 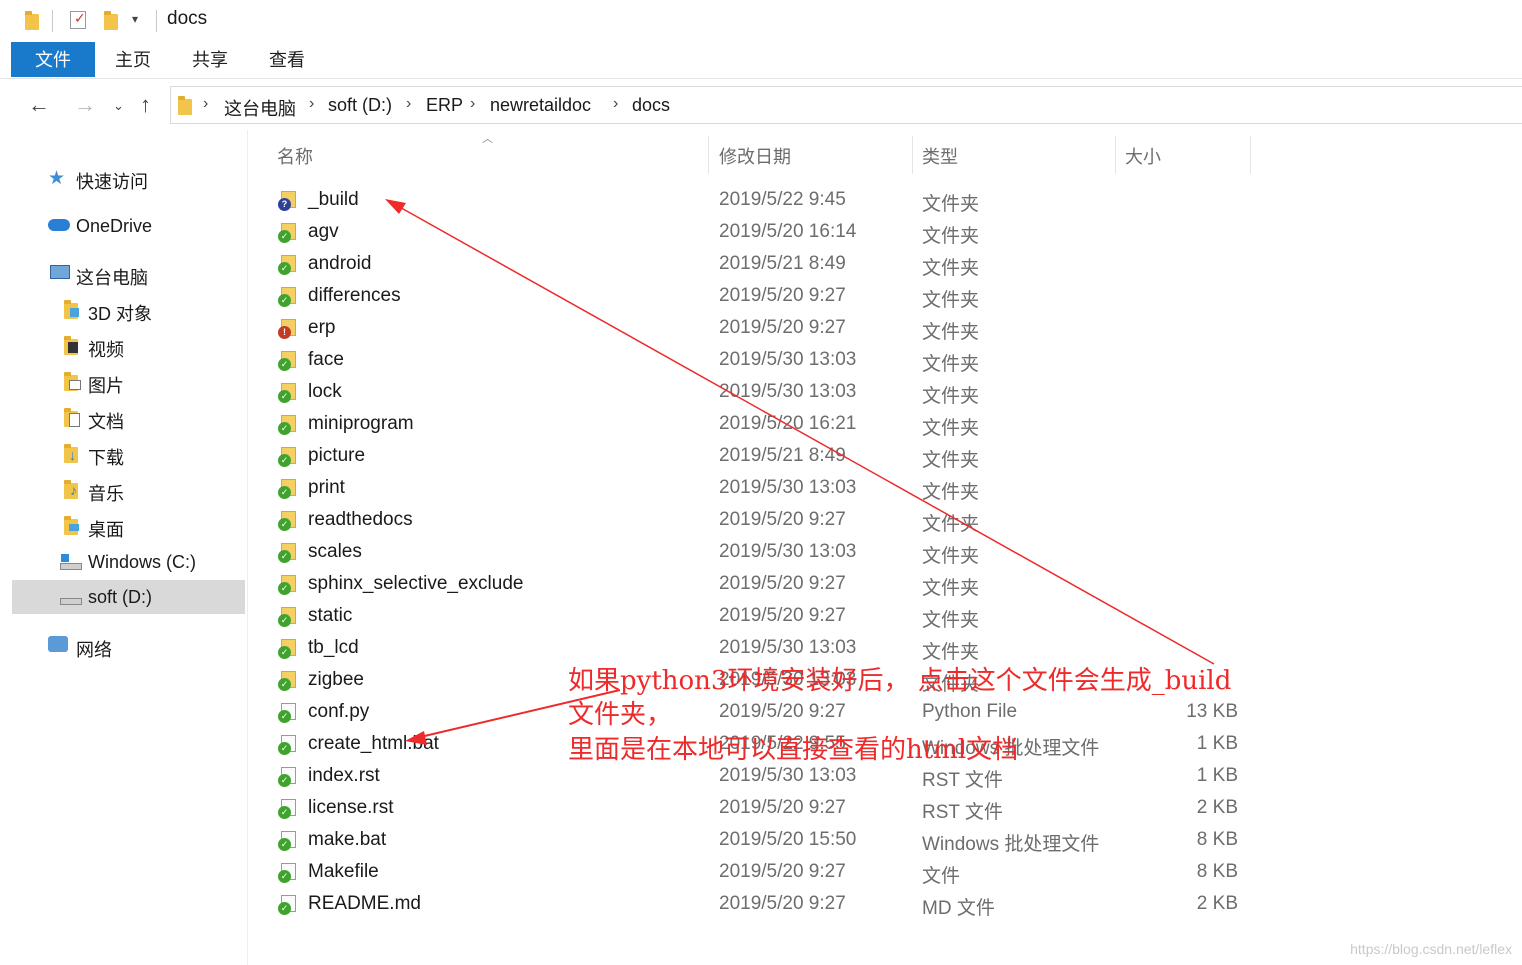 I want to click on ribbon-tabs: 文件 主页 共享 查看, so click(x=761, y=60).